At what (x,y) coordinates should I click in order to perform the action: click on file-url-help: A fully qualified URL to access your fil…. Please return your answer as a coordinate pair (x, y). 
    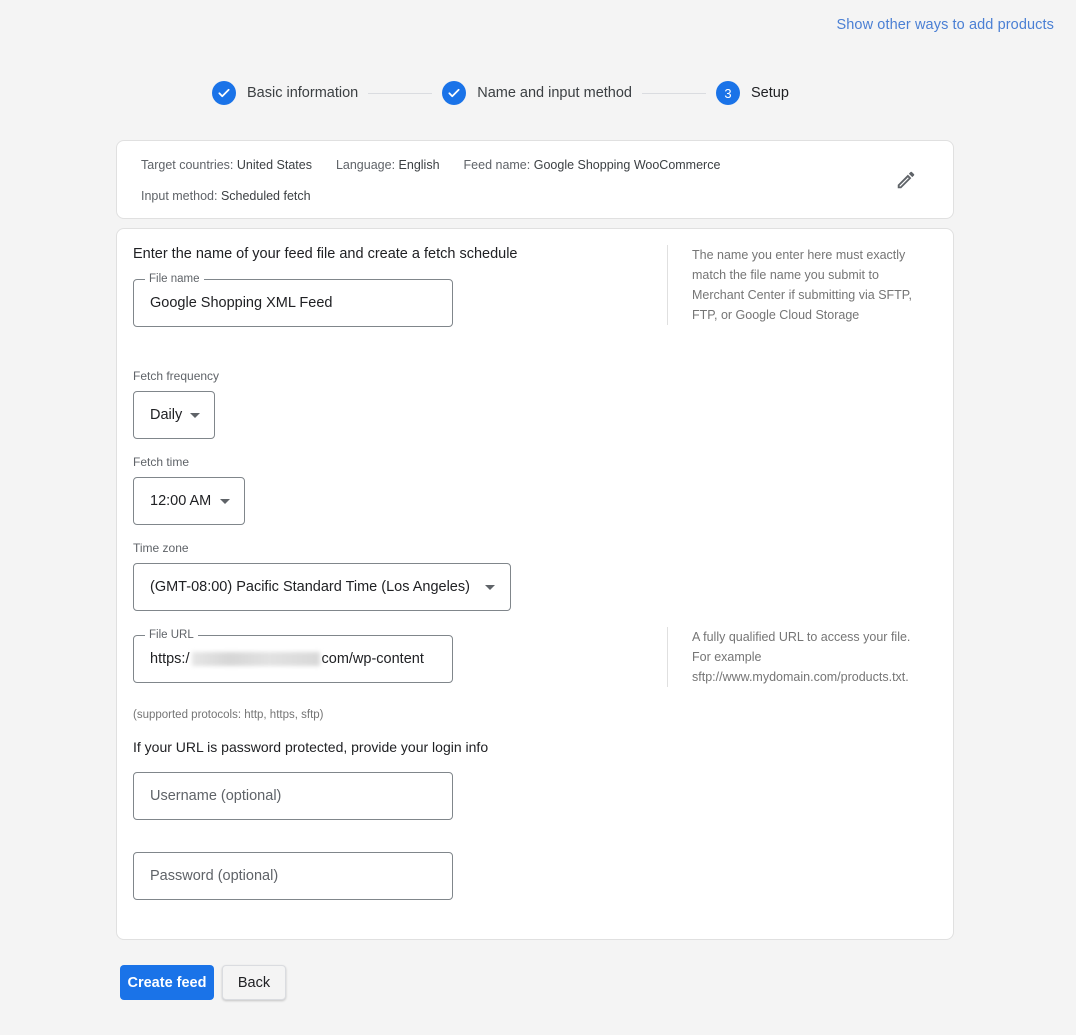
    Looking at the image, I should click on (799, 657).